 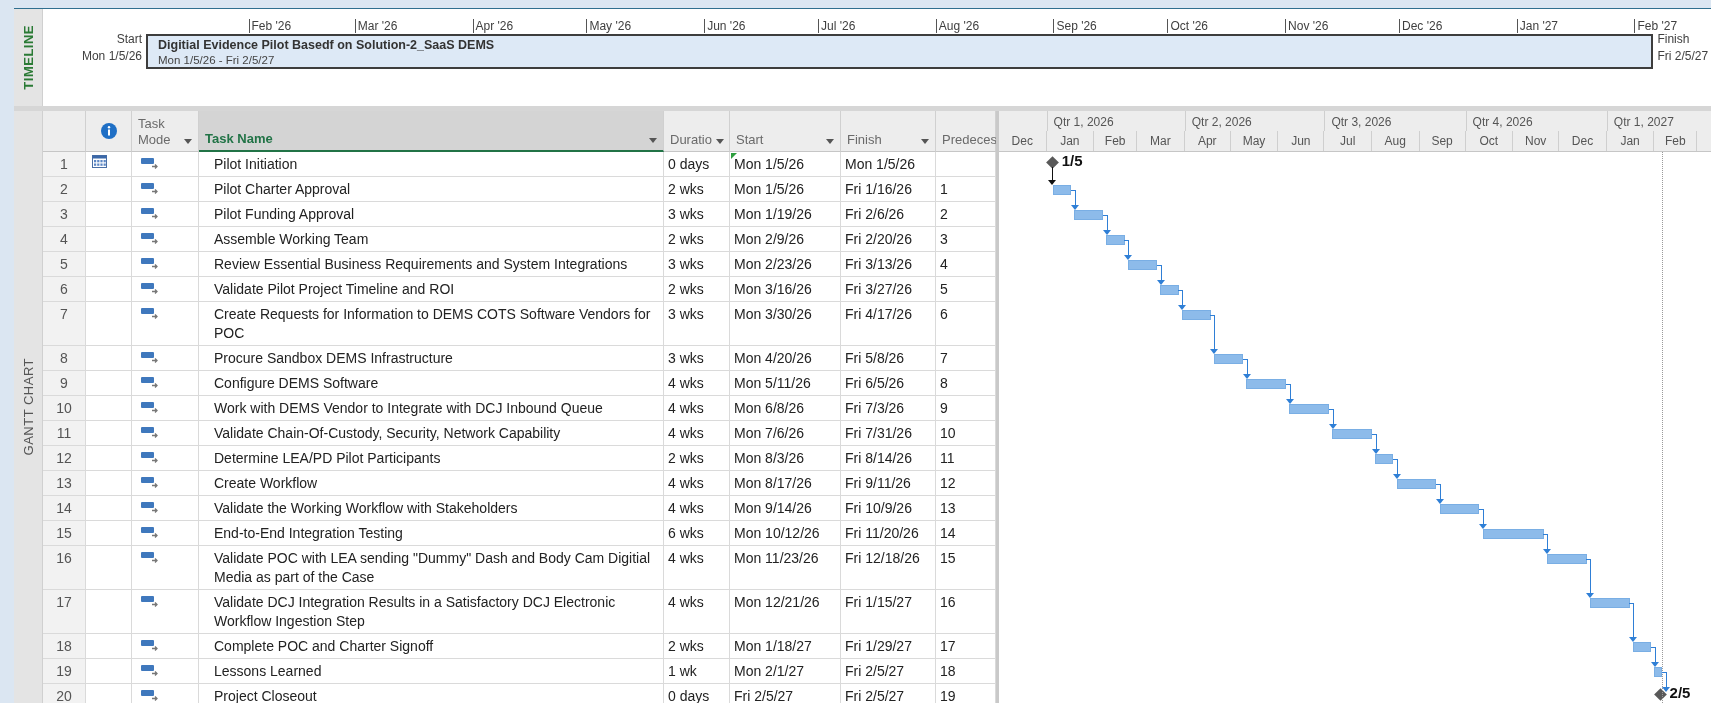 I want to click on quarter-label: Qtr 3, 2026, so click(x=1395, y=121).